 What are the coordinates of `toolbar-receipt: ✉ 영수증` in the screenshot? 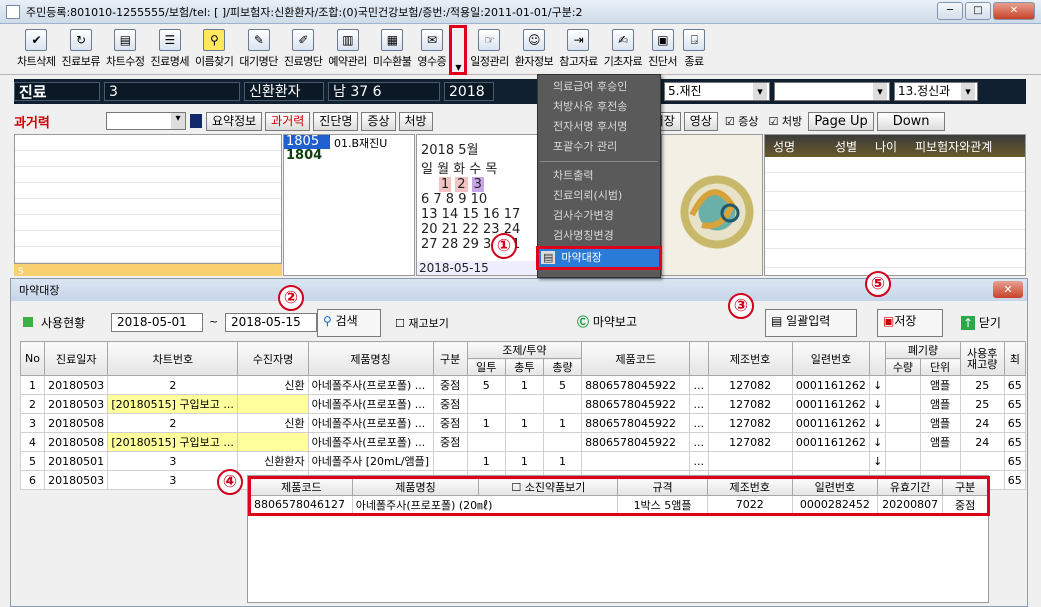 It's located at (431, 50).